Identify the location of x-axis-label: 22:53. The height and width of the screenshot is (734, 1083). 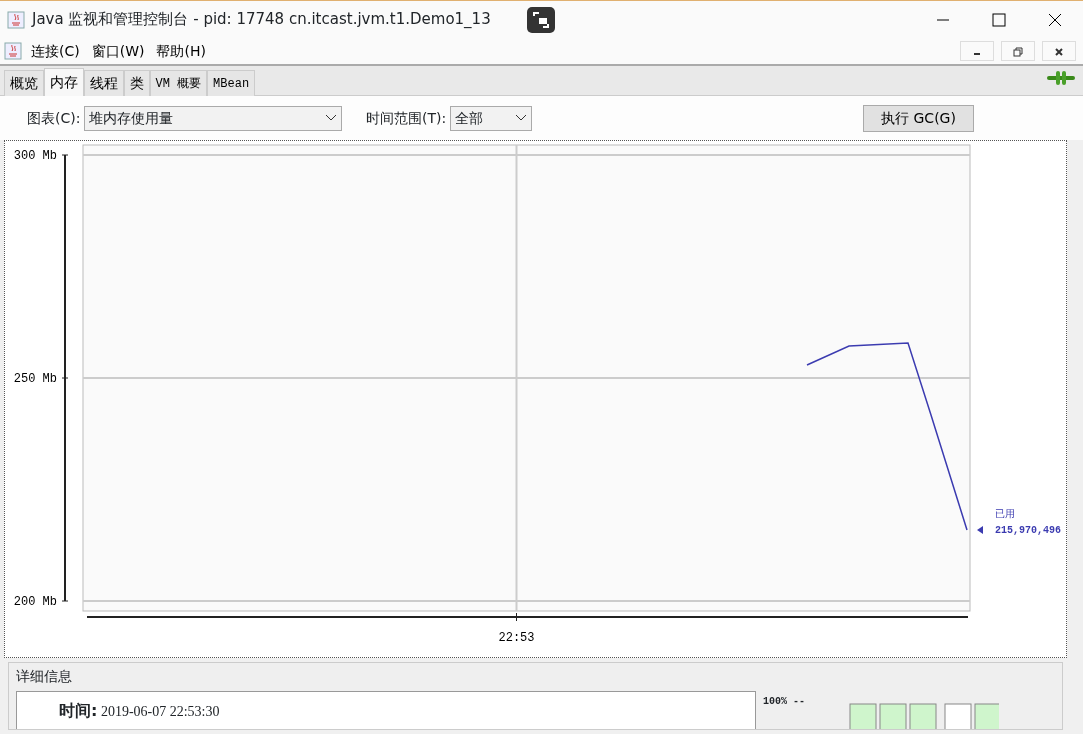
(516, 638).